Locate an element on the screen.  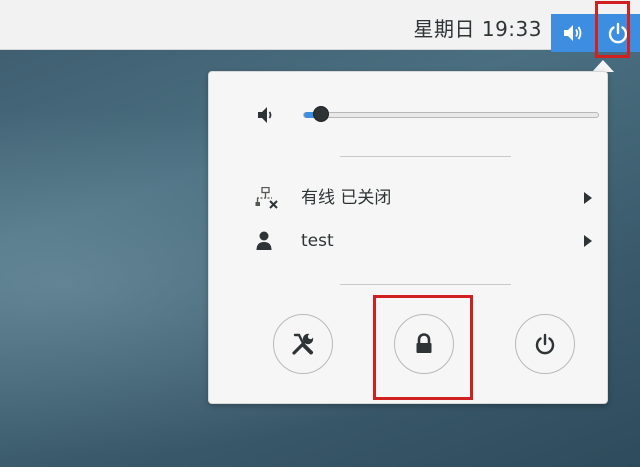
menu-item-user: test is located at coordinates (409, 241).